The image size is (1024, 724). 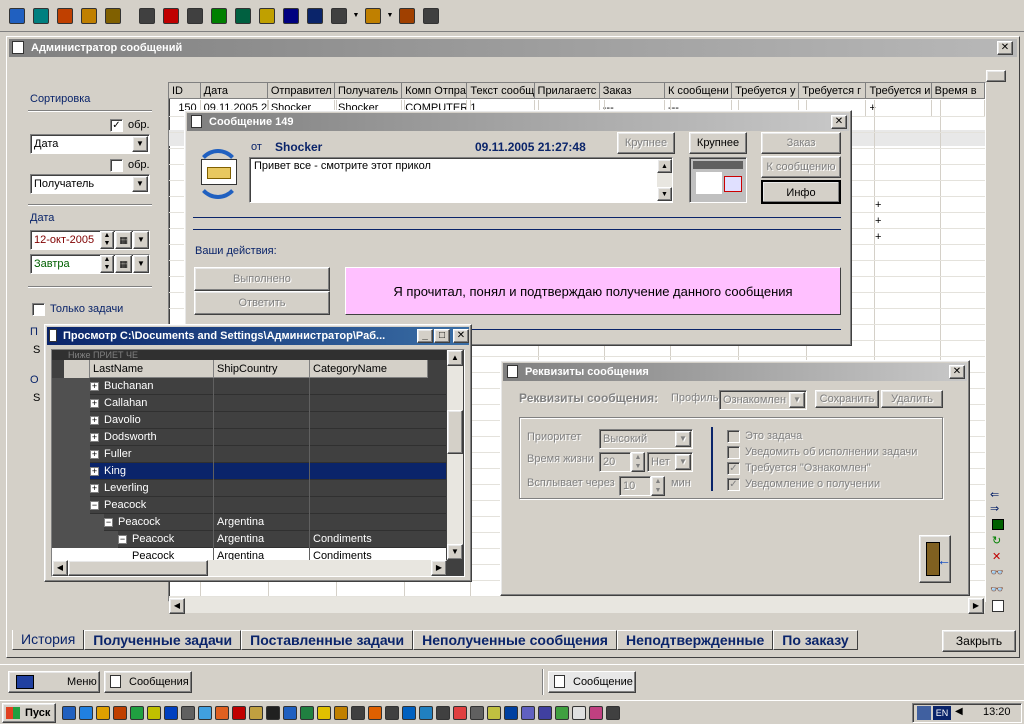 What do you see at coordinates (996, 556) in the screenshot?
I see `delete-icon: ✕` at bounding box center [996, 556].